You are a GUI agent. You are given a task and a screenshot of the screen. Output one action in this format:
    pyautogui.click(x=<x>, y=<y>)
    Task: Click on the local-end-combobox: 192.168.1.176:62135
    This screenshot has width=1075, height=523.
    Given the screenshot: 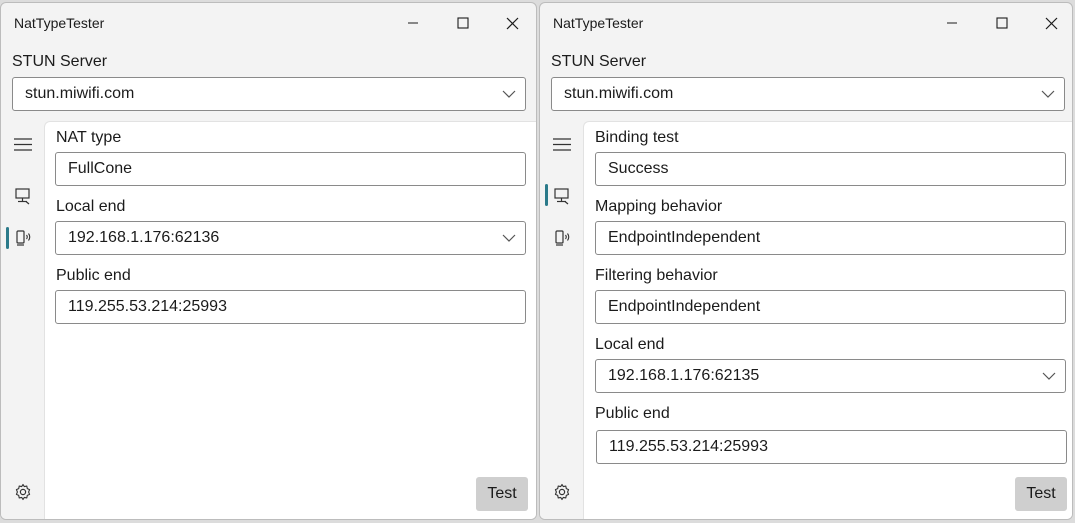 What is the action you would take?
    pyautogui.click(x=830, y=376)
    